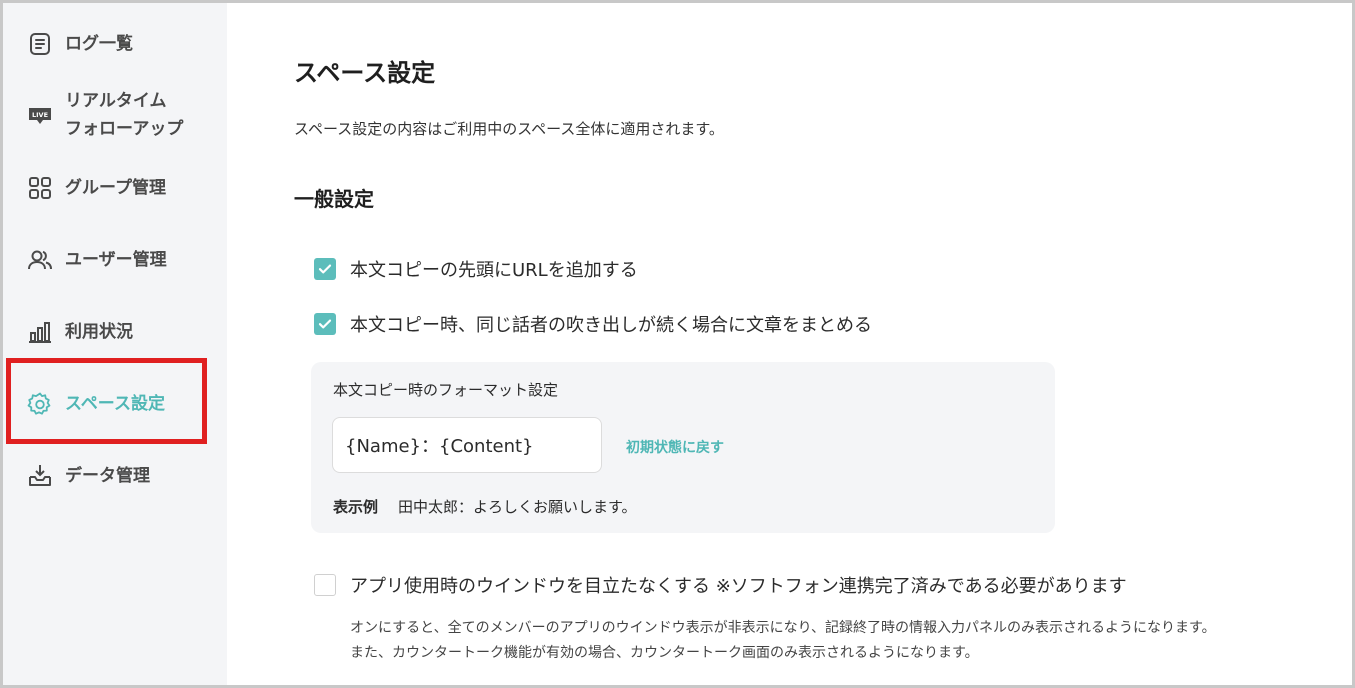 The image size is (1355, 688). Describe the element at coordinates (99, 44) in the screenshot. I see `sidebar-item-label: ログ一覧` at that location.